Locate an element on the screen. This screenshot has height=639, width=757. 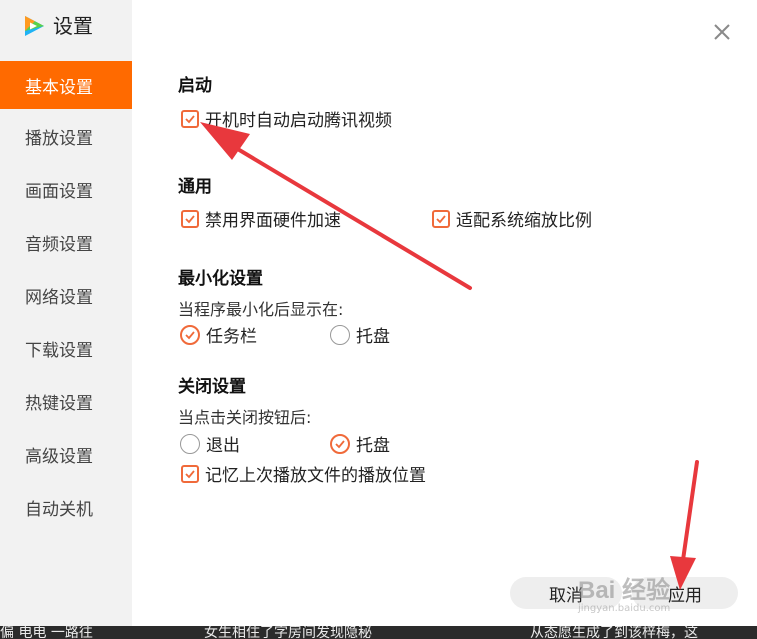
caption-fragment: 从态愿生成了到该梓梅，这 is located at coordinates (614, 632).